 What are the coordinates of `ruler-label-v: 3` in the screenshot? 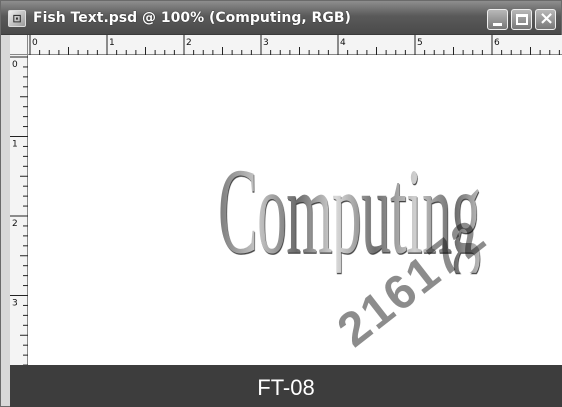 It's located at (15, 304).